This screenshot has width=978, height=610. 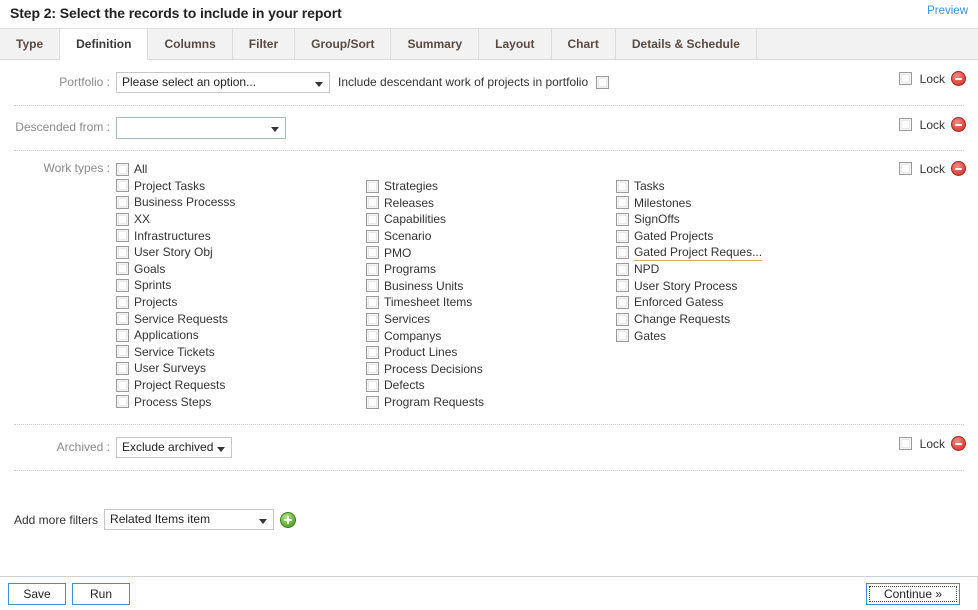 What do you see at coordinates (169, 186) in the screenshot?
I see `work-type-label: Project Tasks` at bounding box center [169, 186].